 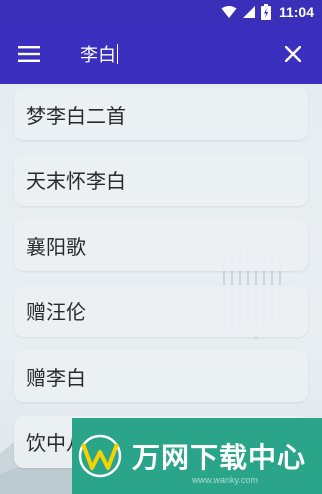 I want to click on watermark: 万网下载中心 www.wanky.com, so click(x=197, y=456).